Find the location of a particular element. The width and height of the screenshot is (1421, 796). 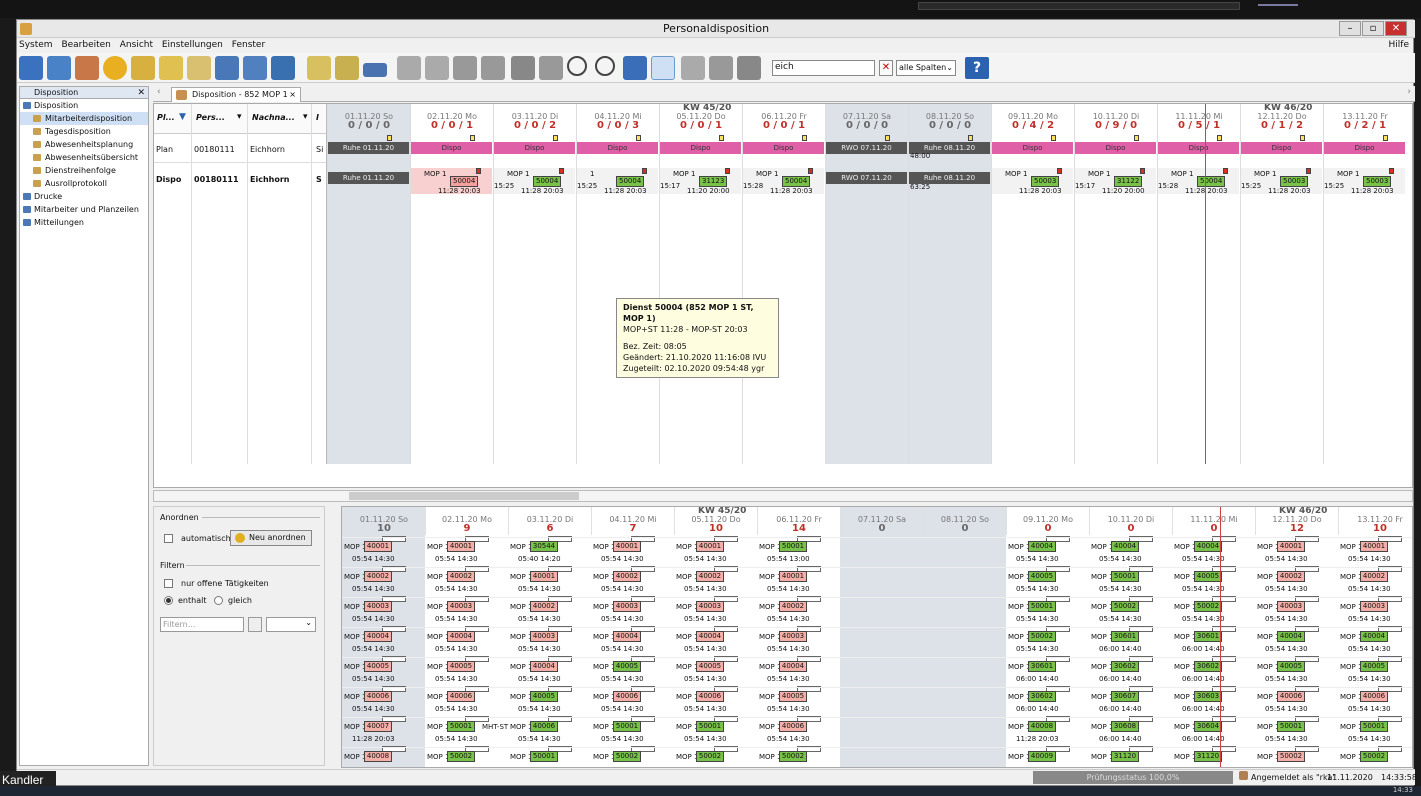

pool-duty: MOP 1 40009 is located at coordinates (1047, 756).